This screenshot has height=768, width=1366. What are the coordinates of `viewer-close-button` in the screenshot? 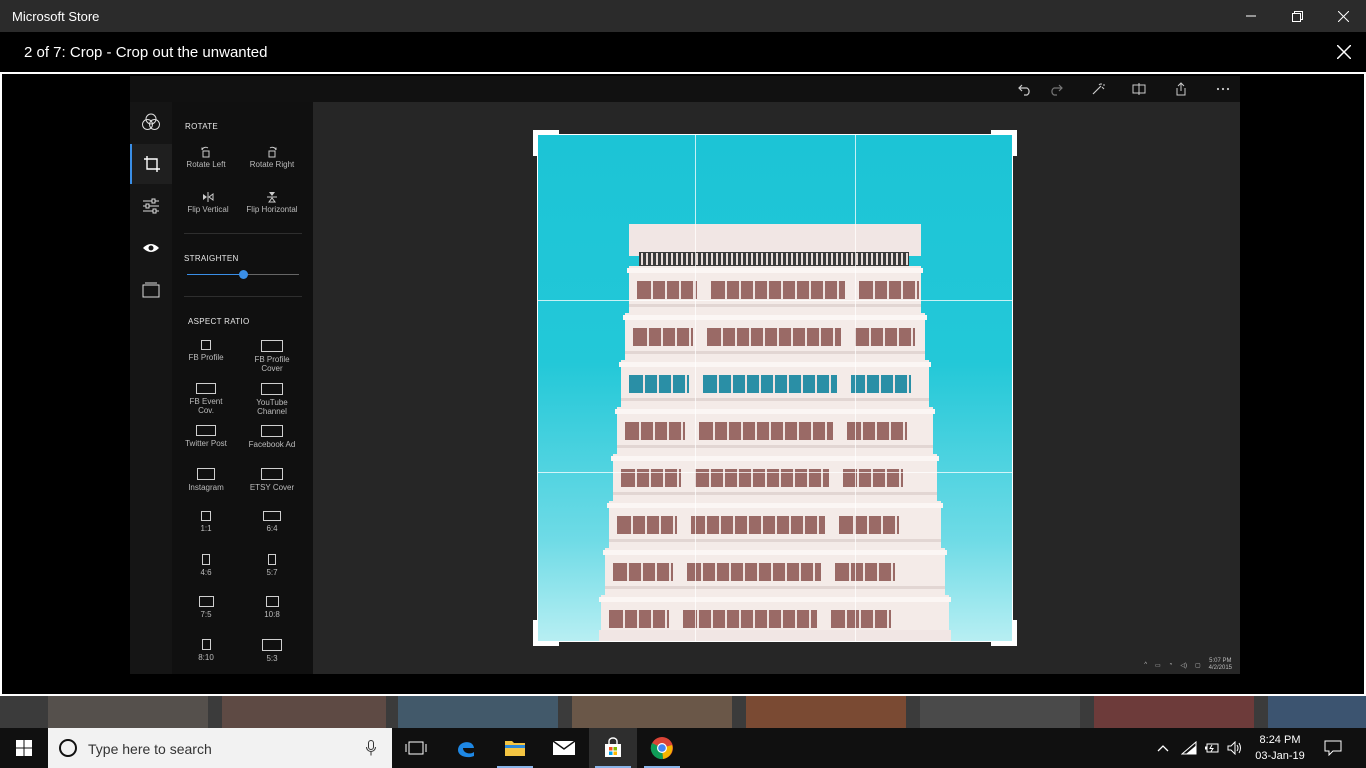 It's located at (1344, 52).